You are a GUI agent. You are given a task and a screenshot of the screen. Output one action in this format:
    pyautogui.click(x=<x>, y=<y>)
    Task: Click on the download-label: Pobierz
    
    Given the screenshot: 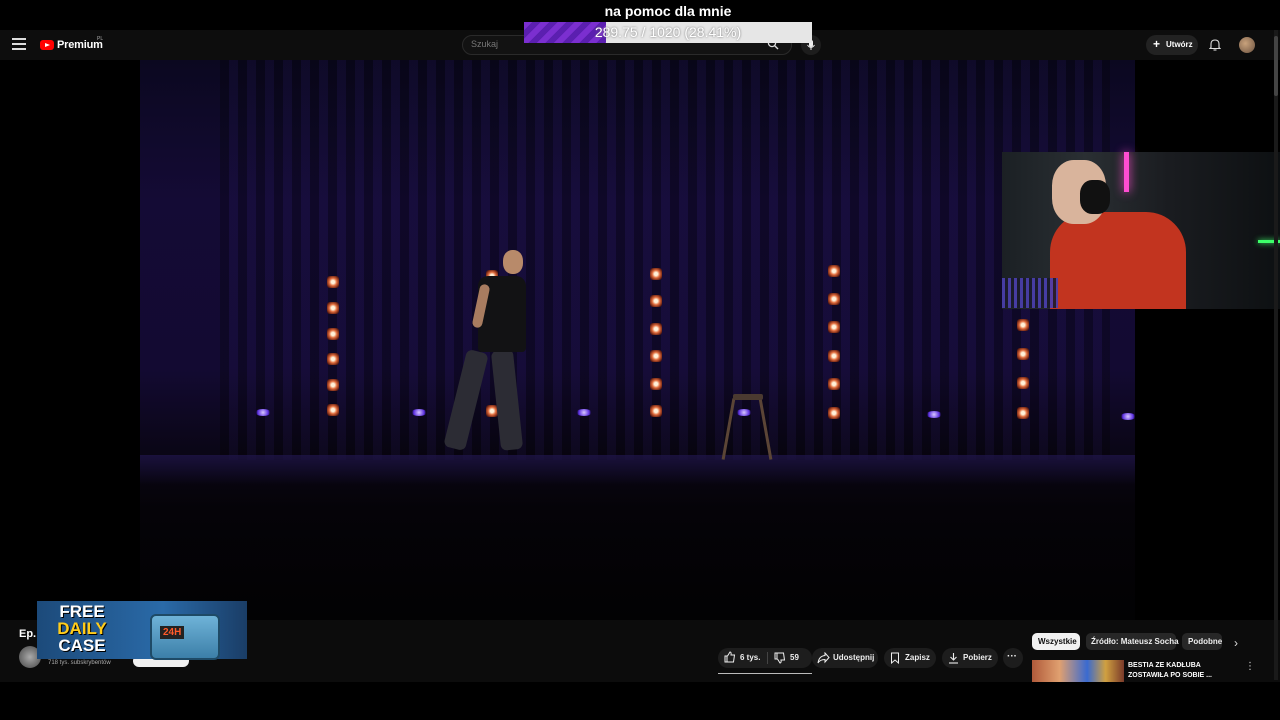 What is the action you would take?
    pyautogui.click(x=977, y=657)
    